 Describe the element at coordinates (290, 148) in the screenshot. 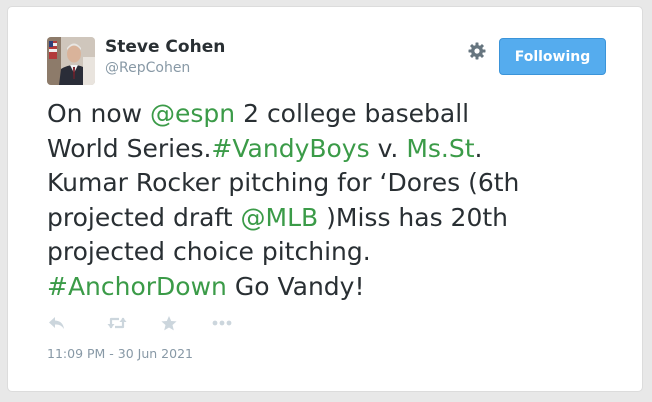

I see `hashtag-link: #VandyBoys` at that location.